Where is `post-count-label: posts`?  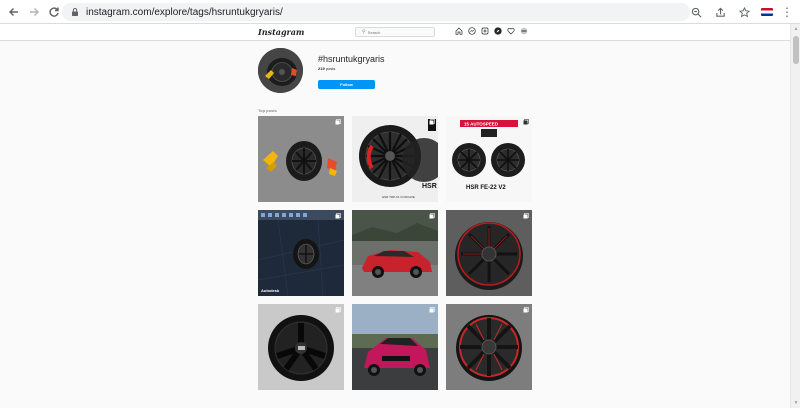
post-count-label: posts is located at coordinates (330, 68).